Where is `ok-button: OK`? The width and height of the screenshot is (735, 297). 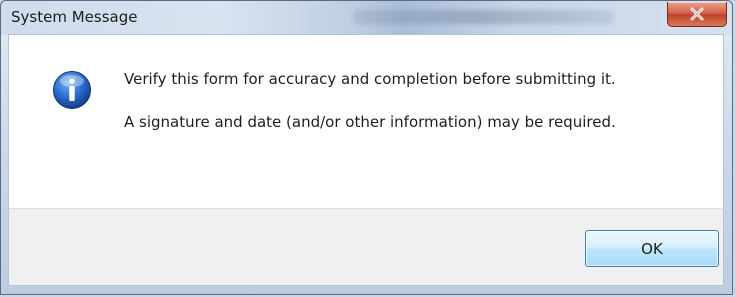 ok-button: OK is located at coordinates (652, 248).